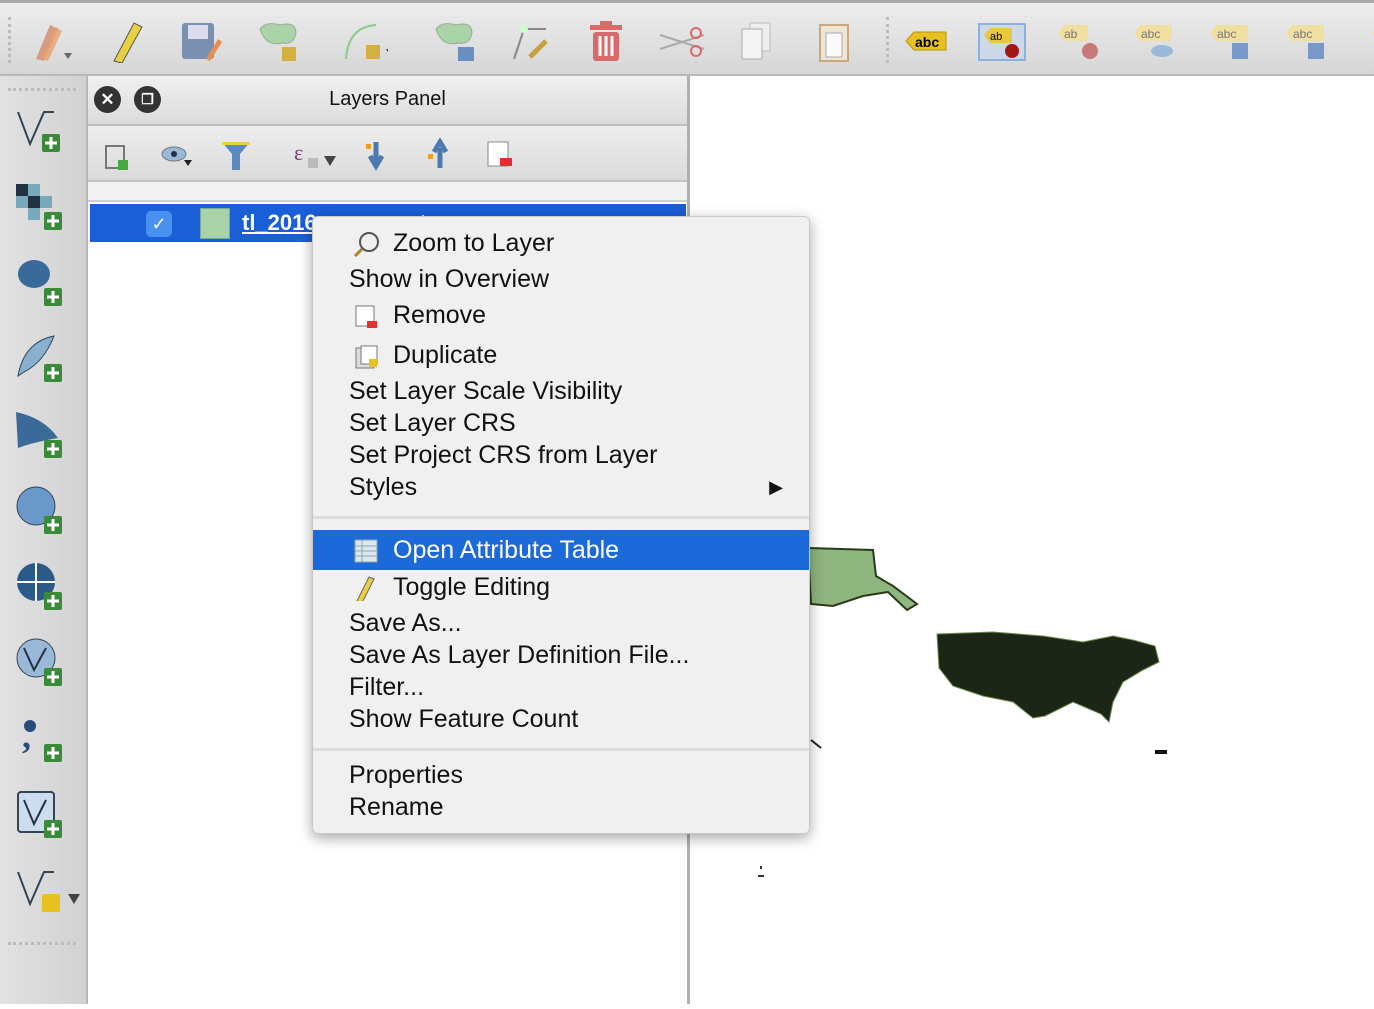  I want to click on add-postgis-layer-icon, so click(40, 282).